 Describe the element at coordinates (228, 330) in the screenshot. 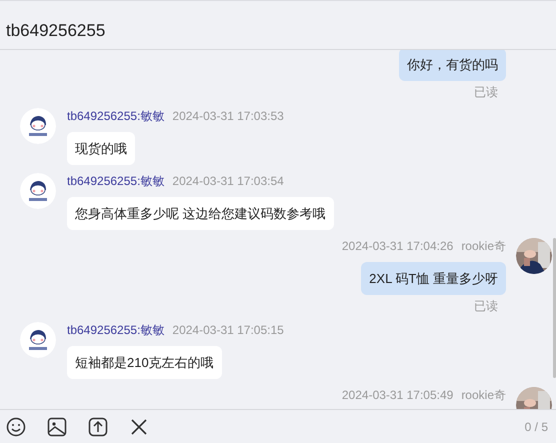

I see `timestamp: 2024-03-31 17:05:15` at that location.